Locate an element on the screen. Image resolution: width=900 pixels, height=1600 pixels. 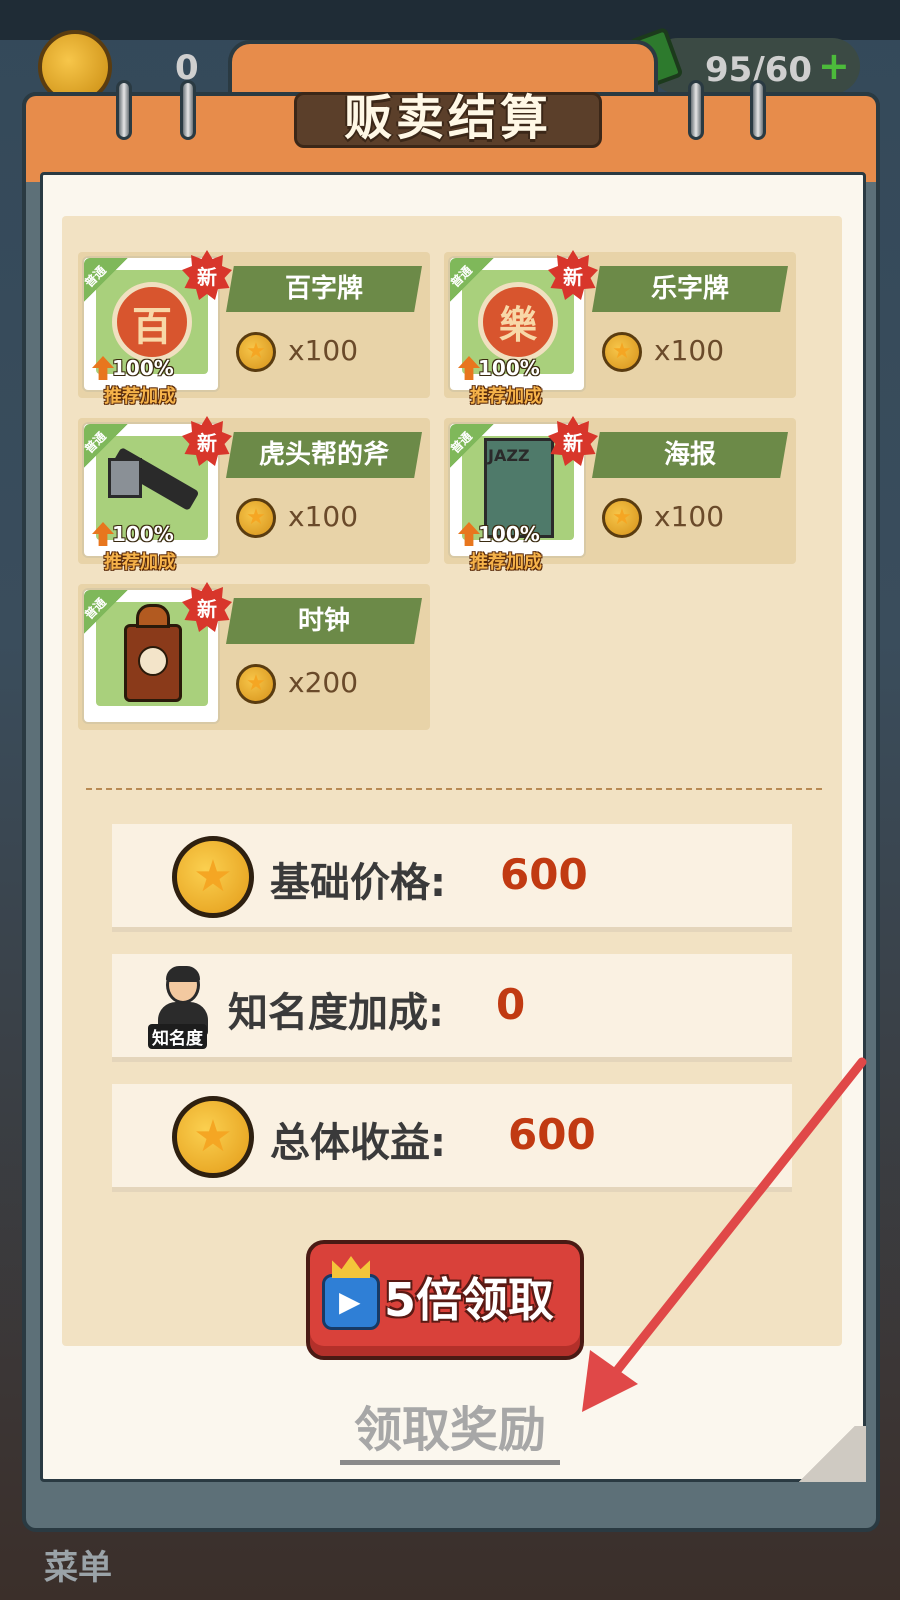
total-label: 总体收益: is located at coordinates (358, 1143).